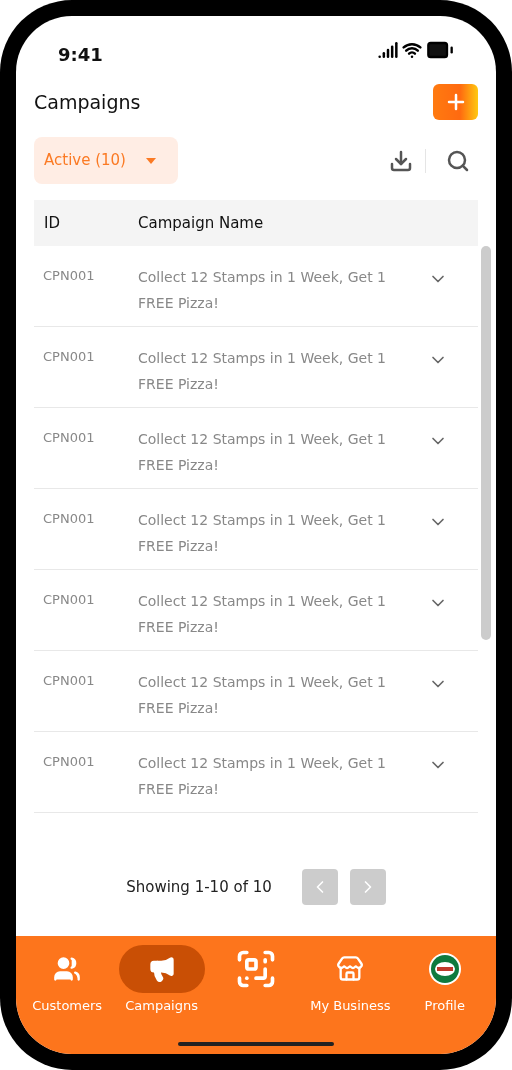  What do you see at coordinates (161, 999) in the screenshot?
I see `nav-tab: Campaigns` at bounding box center [161, 999].